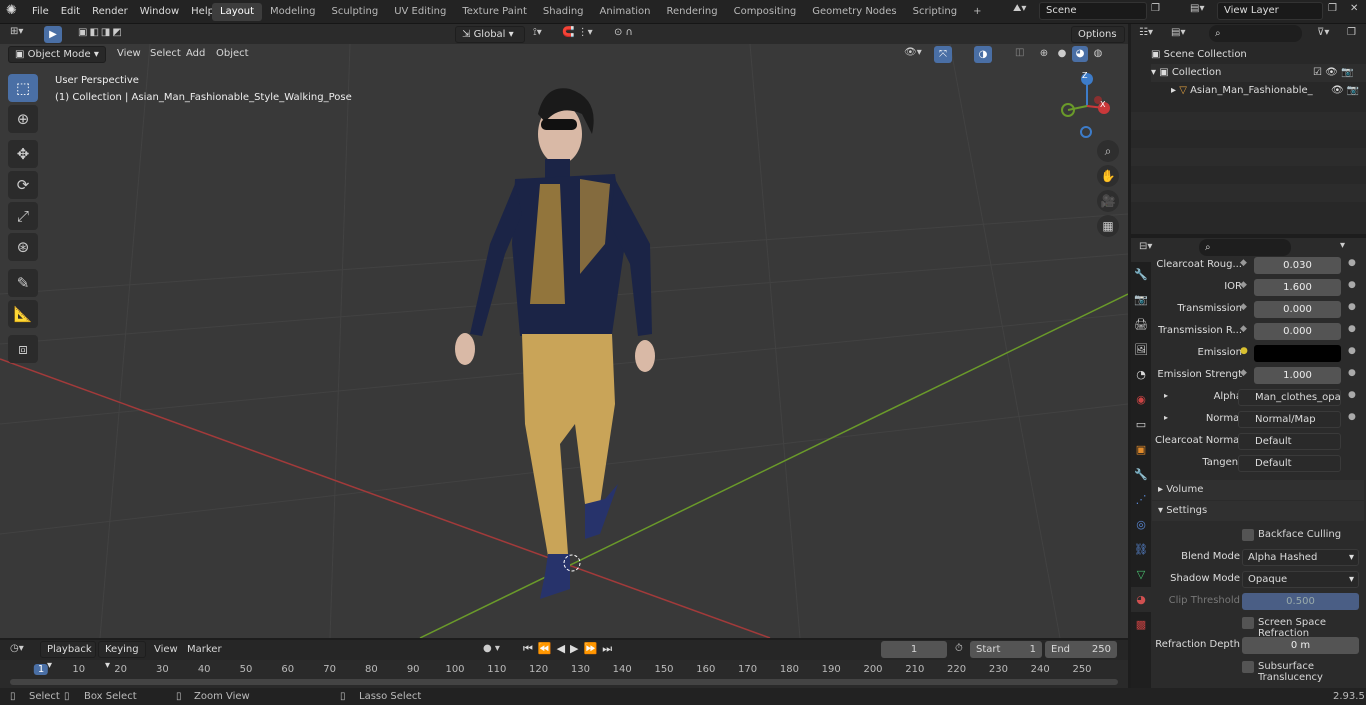 This screenshot has height=705, width=1366. I want to click on timeline-editor-icon: ◷▾, so click(17, 648).